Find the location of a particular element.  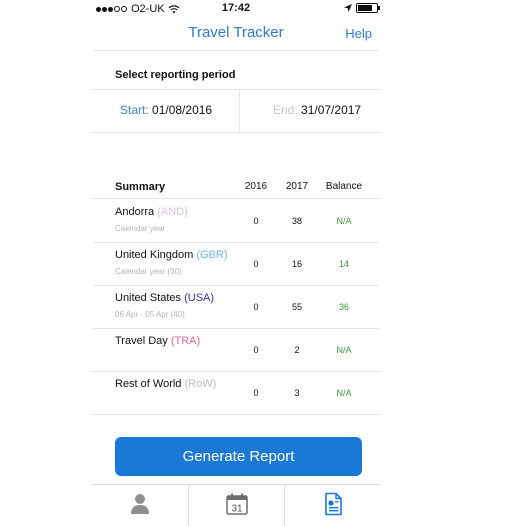

days-2017: 2 is located at coordinates (297, 350).